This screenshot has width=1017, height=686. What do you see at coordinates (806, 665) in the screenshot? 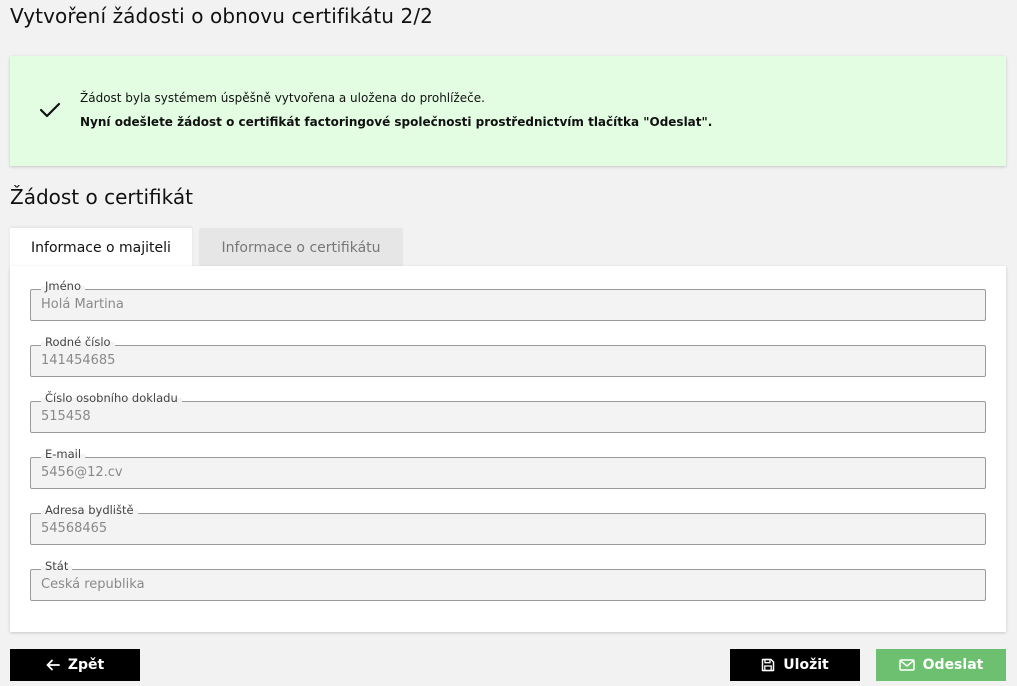
I see `save-button-label: Uložit` at bounding box center [806, 665].